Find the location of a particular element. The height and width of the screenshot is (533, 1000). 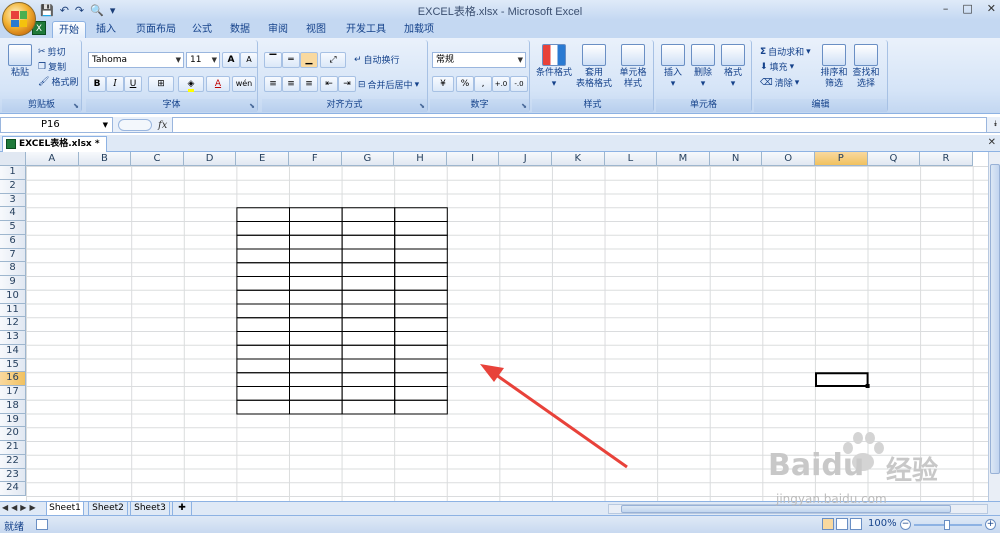

decrease-indent-button: ⇤ is located at coordinates (329, 84).